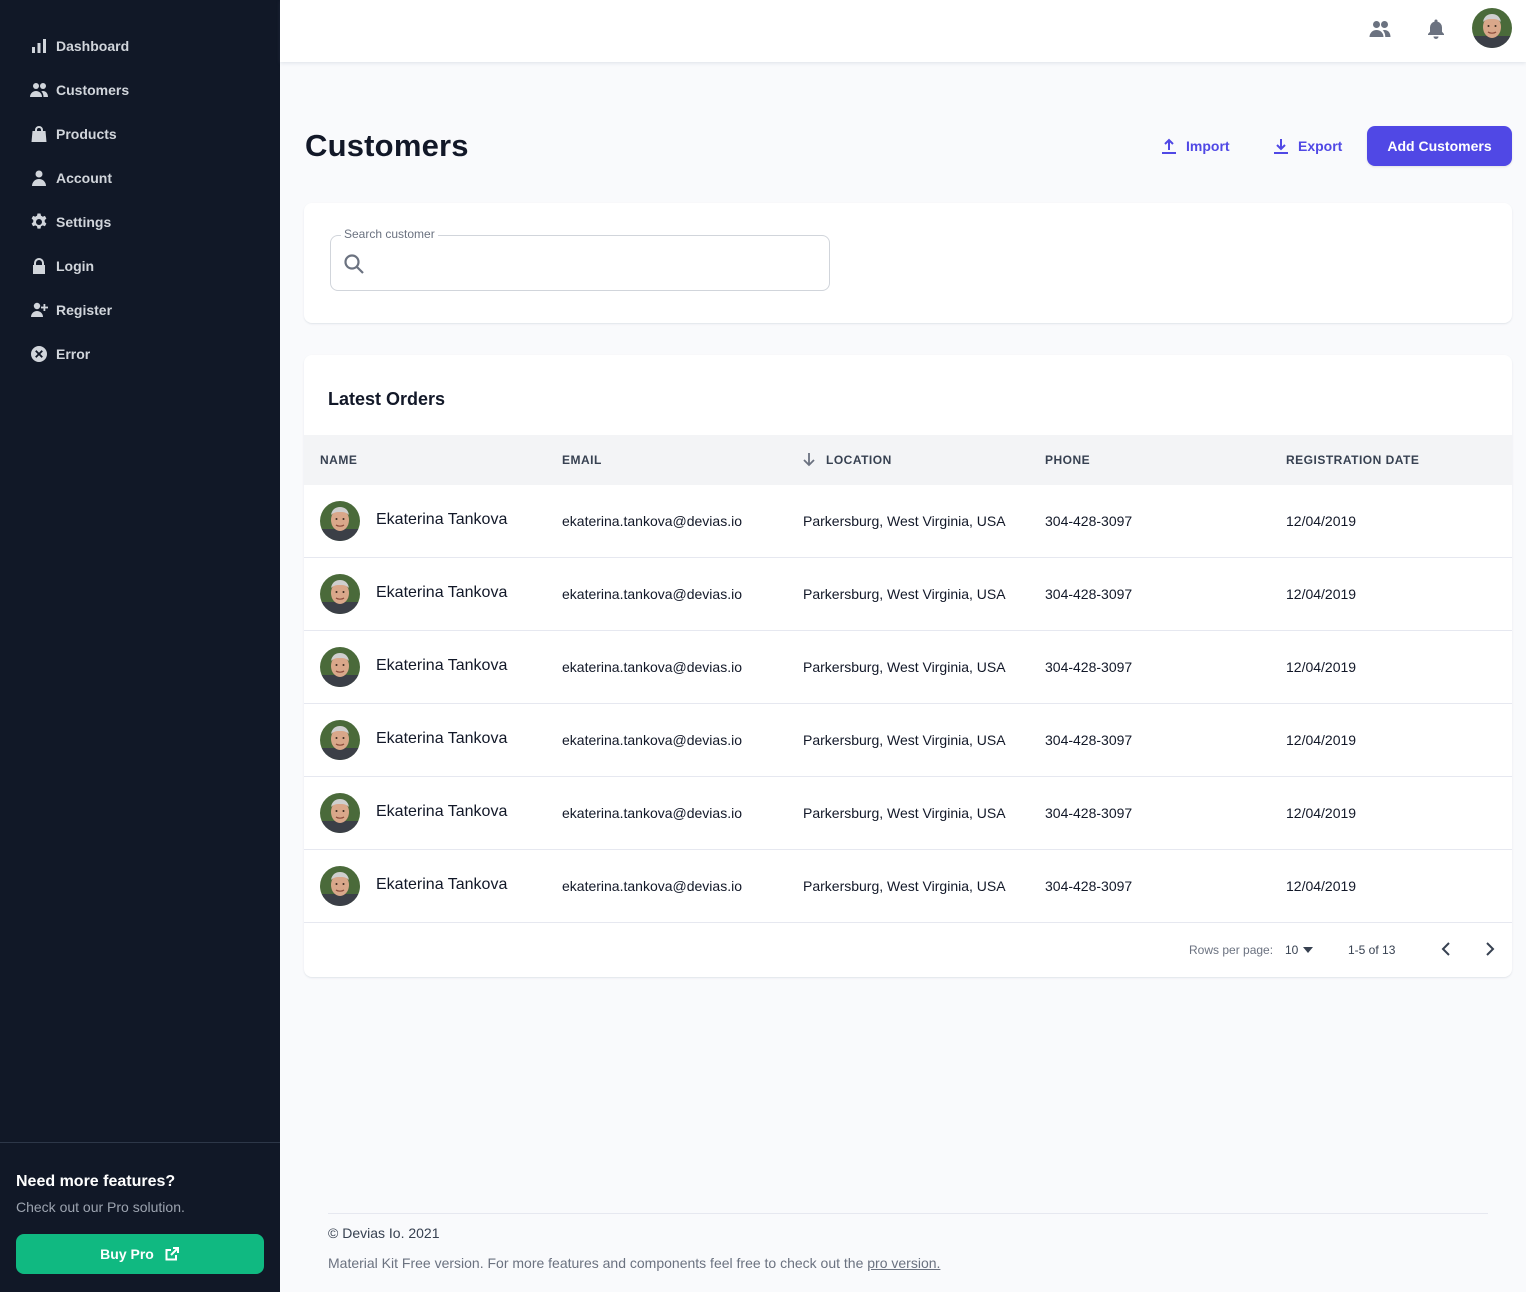 Image resolution: width=1526 pixels, height=1292 pixels. What do you see at coordinates (140, 1142) in the screenshot?
I see `sidebar-divider` at bounding box center [140, 1142].